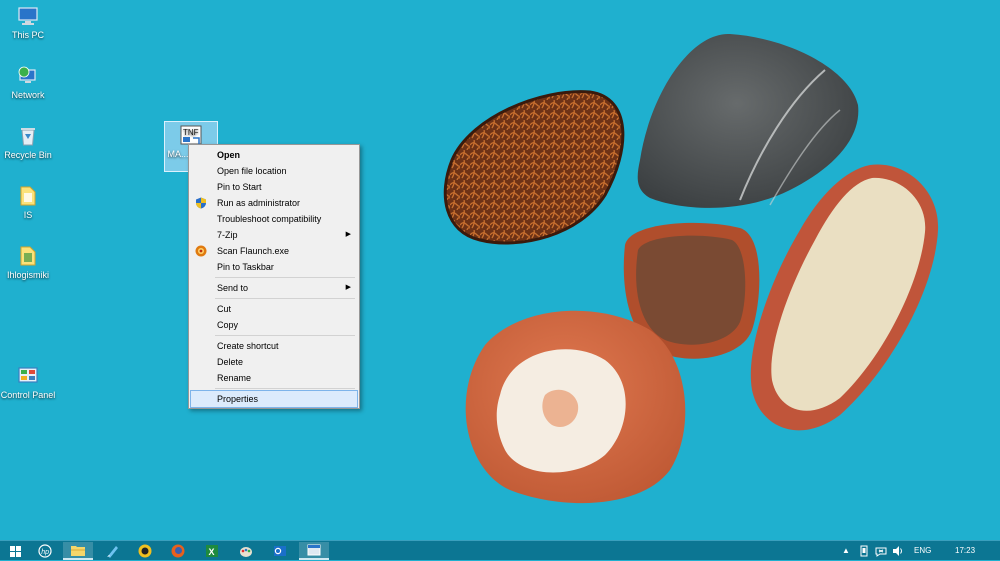 The height and width of the screenshot is (561, 1000). I want to click on tray-volume-icon, so click(898, 551).